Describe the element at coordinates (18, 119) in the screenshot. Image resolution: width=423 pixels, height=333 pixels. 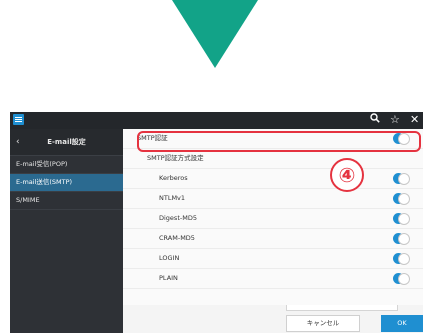
I see `hamburger-menu-icon` at that location.